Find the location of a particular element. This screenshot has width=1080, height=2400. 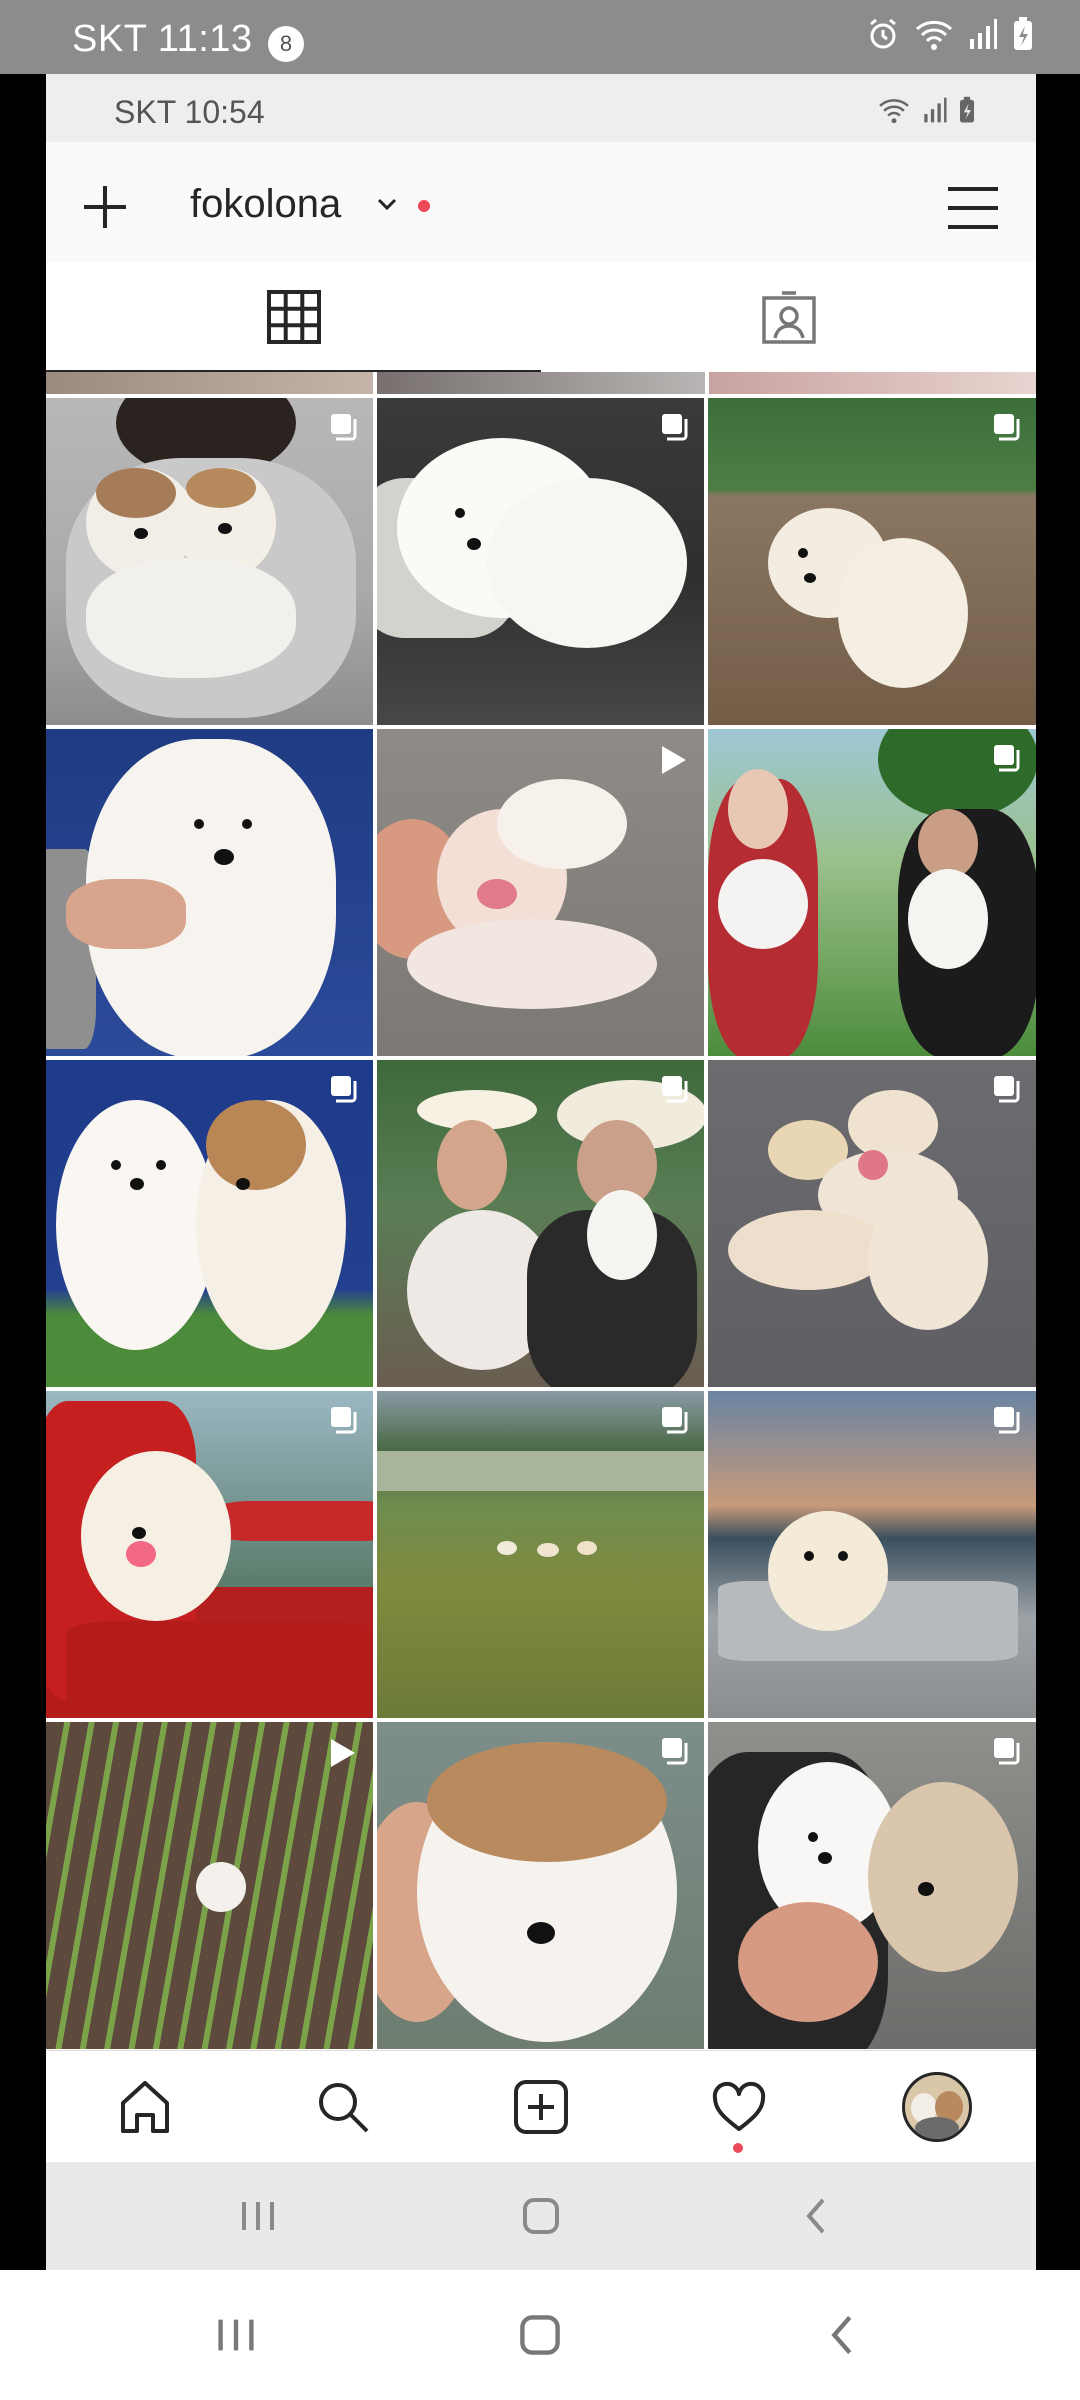

avatar is located at coordinates (937, 2107).